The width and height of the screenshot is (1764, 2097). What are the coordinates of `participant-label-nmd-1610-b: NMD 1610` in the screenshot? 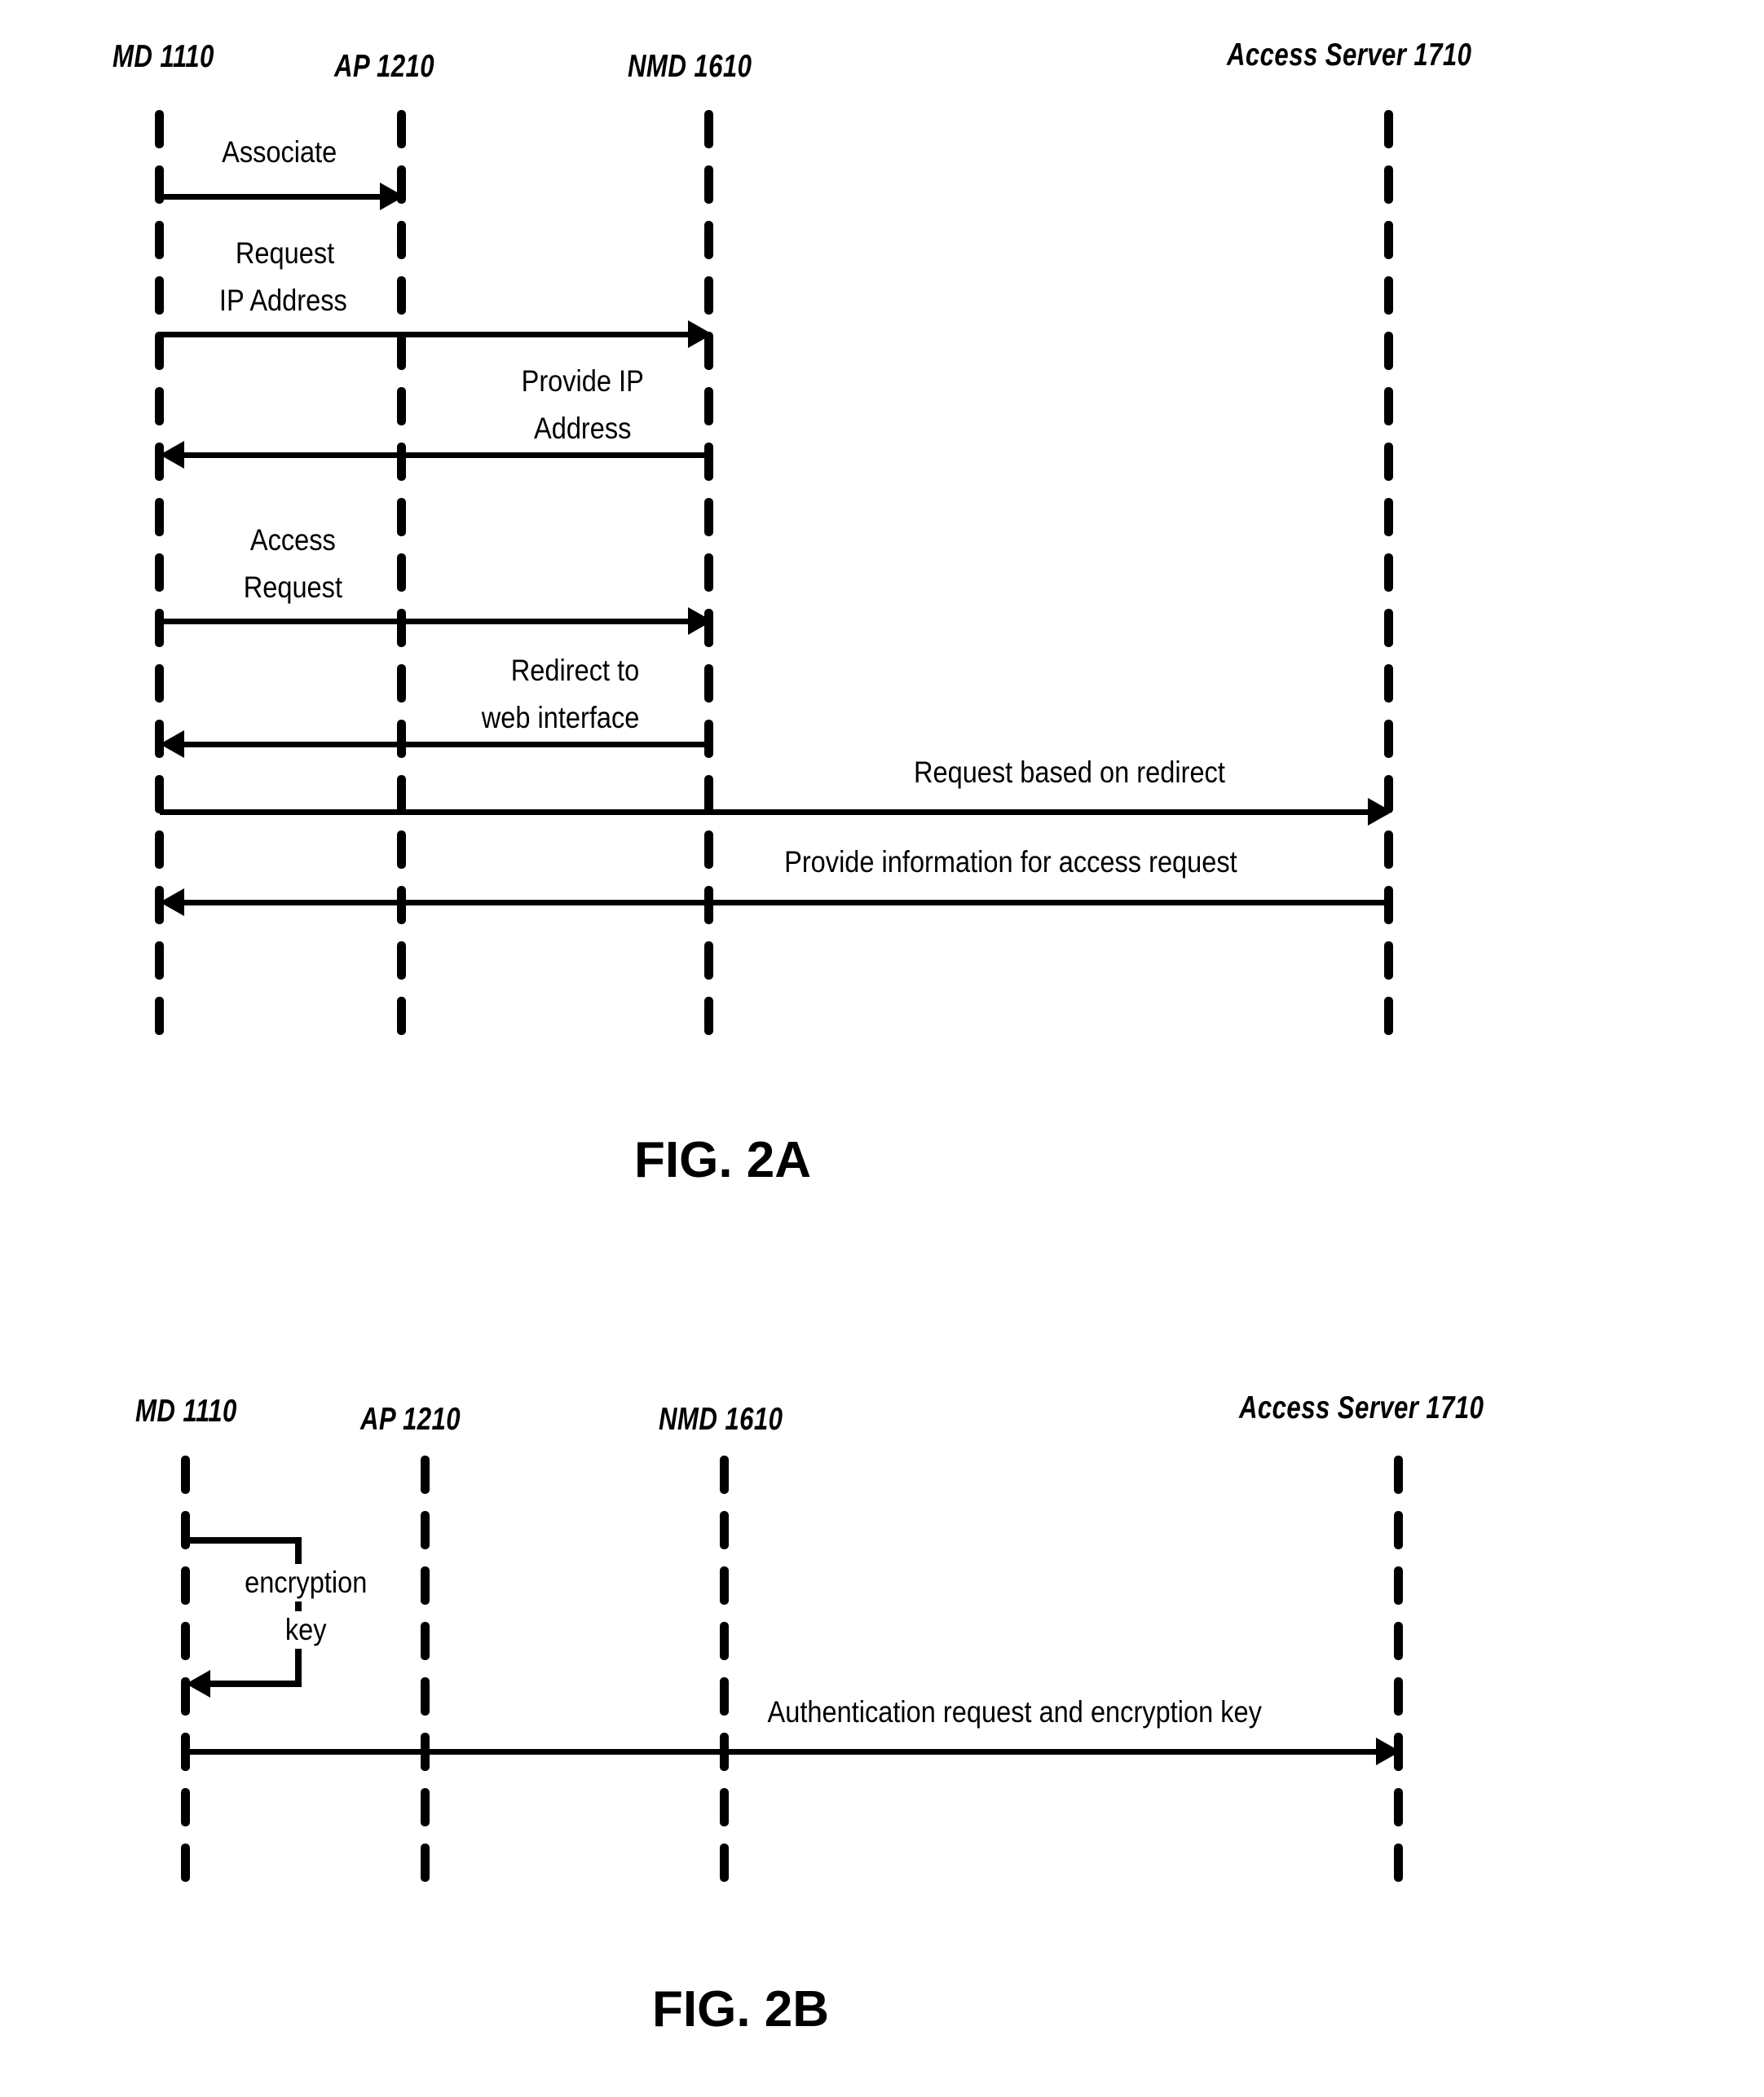 It's located at (721, 1419).